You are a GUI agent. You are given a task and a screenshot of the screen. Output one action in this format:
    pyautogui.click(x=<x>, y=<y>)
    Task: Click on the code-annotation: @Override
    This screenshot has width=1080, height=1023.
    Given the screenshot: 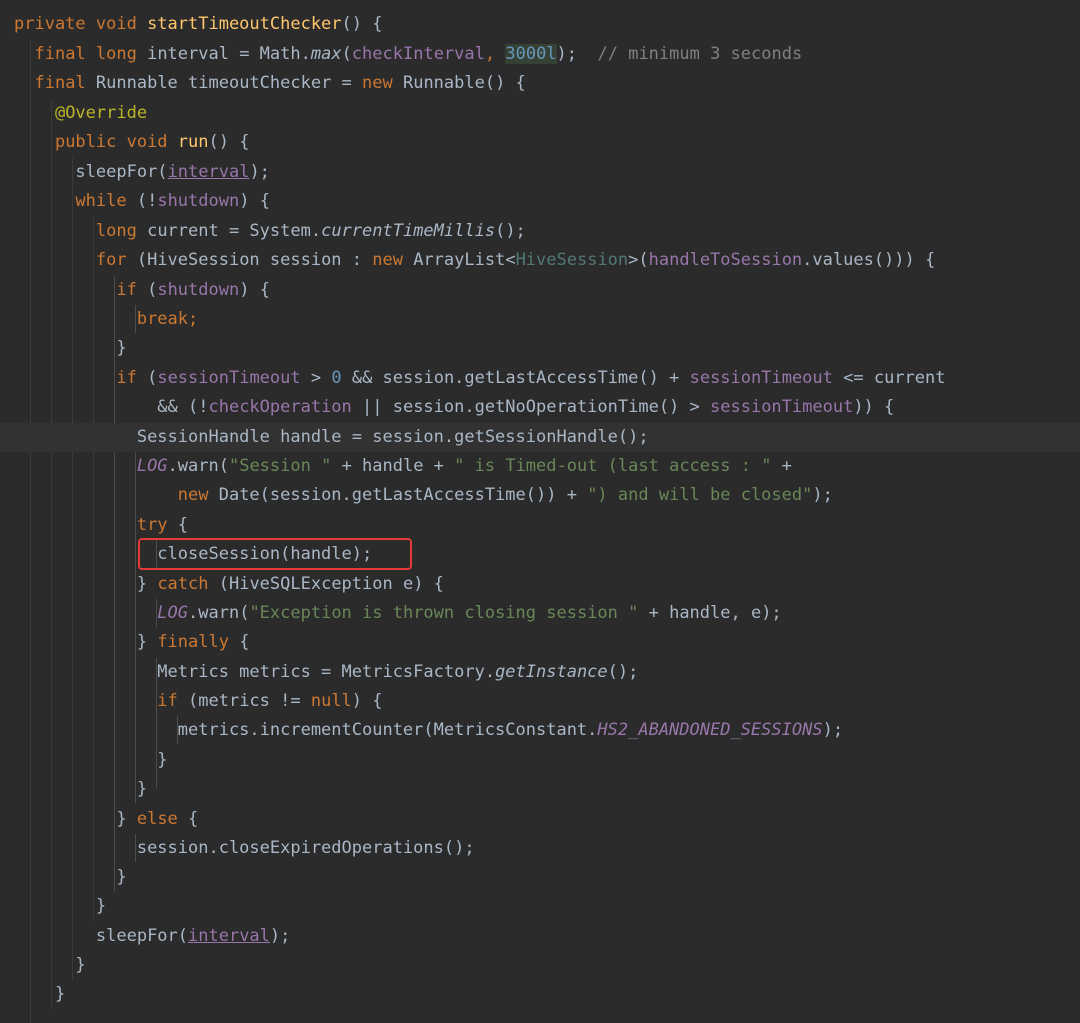 What is the action you would take?
    pyautogui.click(x=101, y=113)
    